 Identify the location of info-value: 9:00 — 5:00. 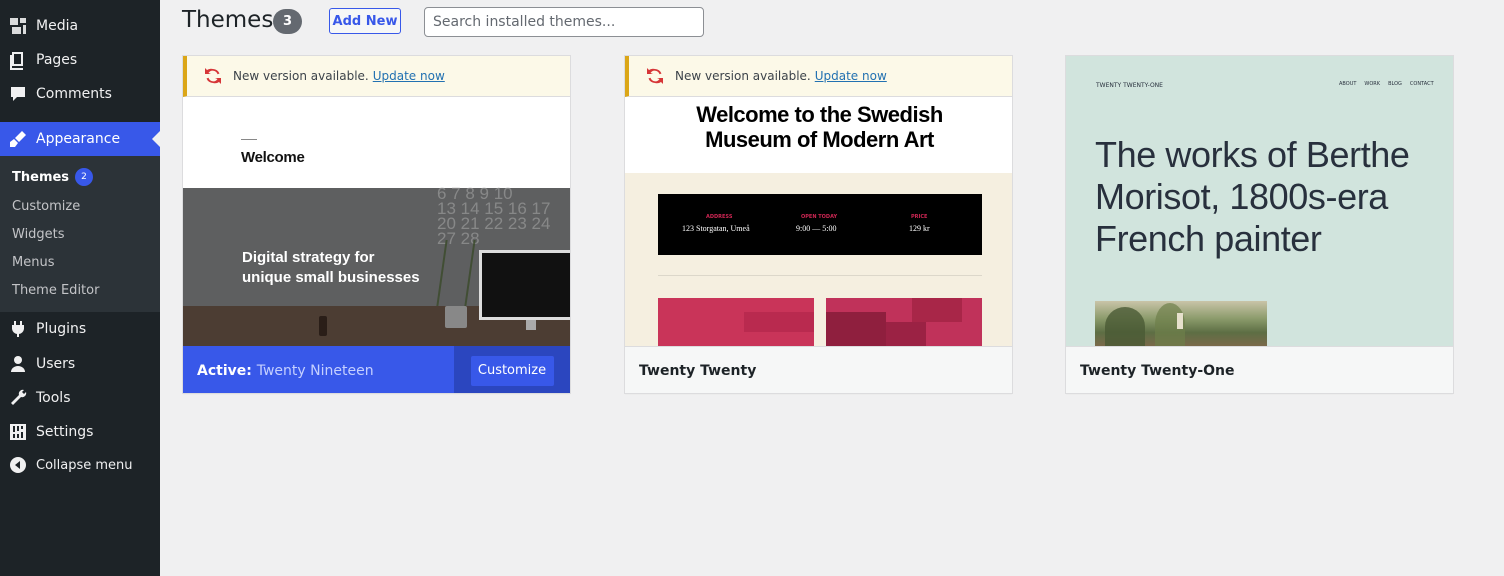
(816, 228).